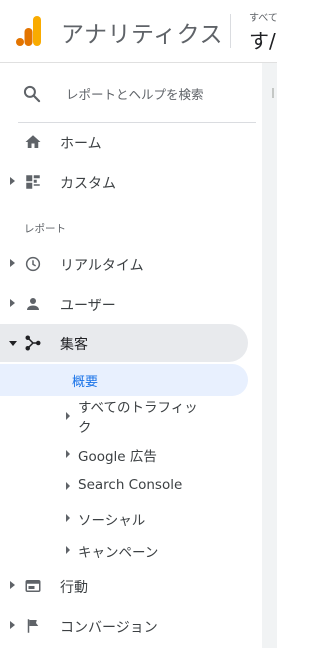 The image size is (320, 648). What do you see at coordinates (118, 553) in the screenshot?
I see `nav-item-label: キャンペーン` at bounding box center [118, 553].